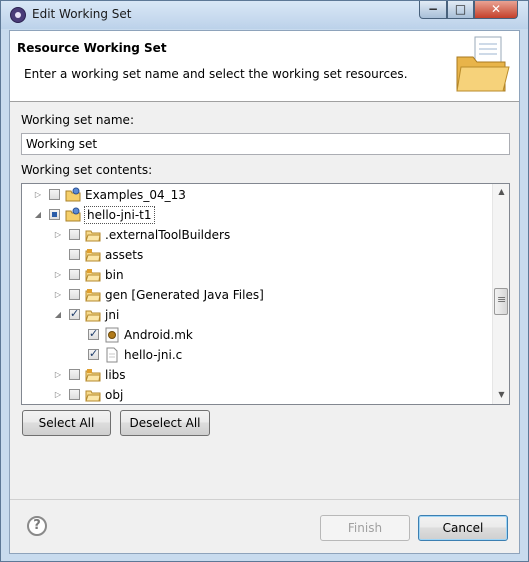  Describe the element at coordinates (257, 394) in the screenshot. I see `tree-item: ▷ obj` at that location.